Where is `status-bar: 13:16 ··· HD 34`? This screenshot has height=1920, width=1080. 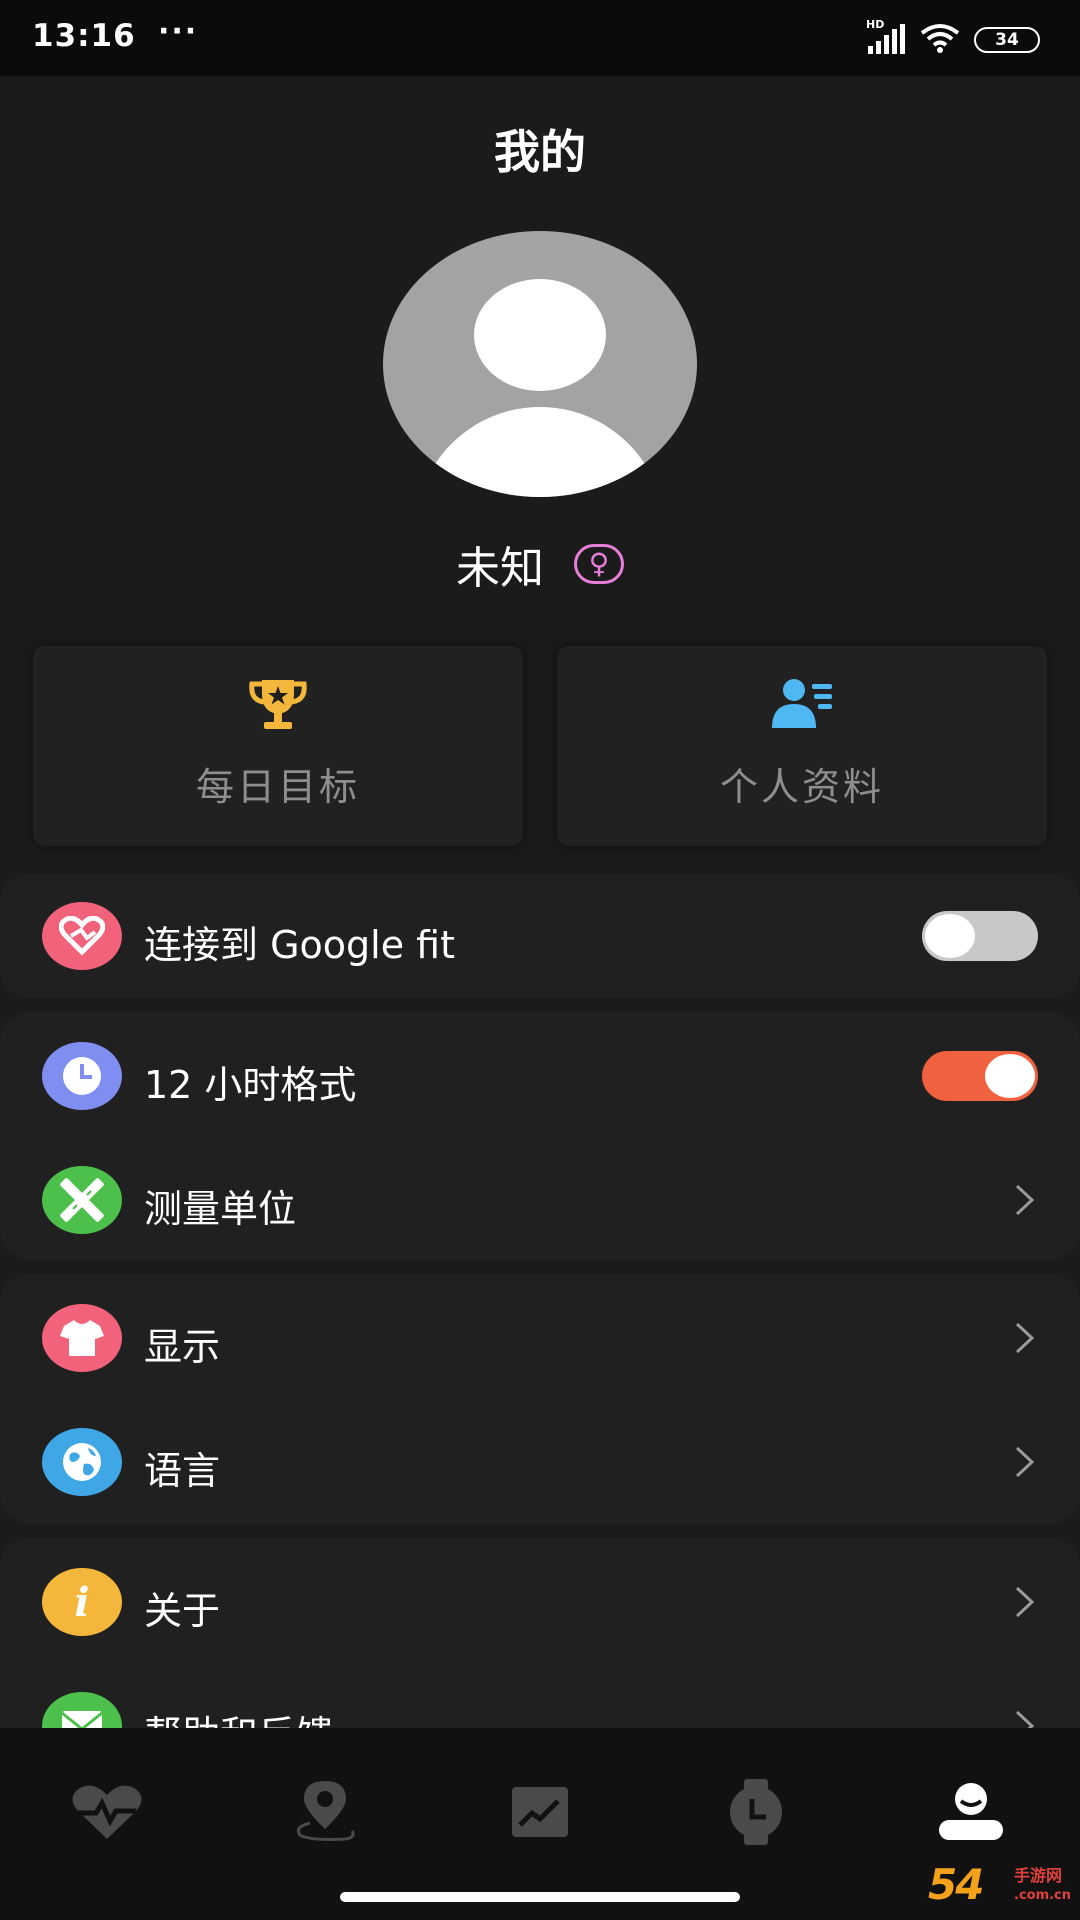 status-bar: 13:16 ··· HD 34 is located at coordinates (540, 38).